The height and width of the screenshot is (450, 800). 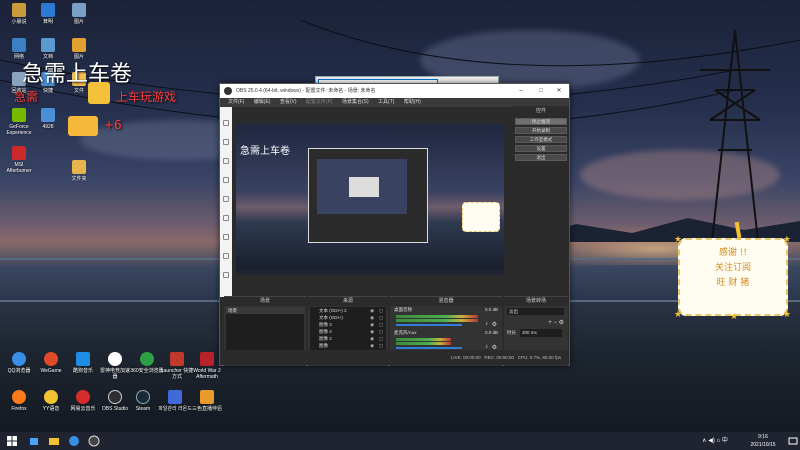 I want to click on menu-scene-collection: 场景集合(S), so click(x=355, y=102).